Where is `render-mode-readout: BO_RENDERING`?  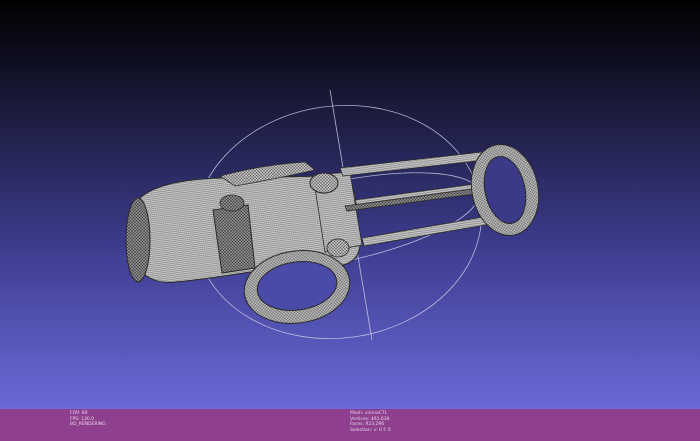
render-mode-readout: BO_RENDERING is located at coordinates (88, 425).